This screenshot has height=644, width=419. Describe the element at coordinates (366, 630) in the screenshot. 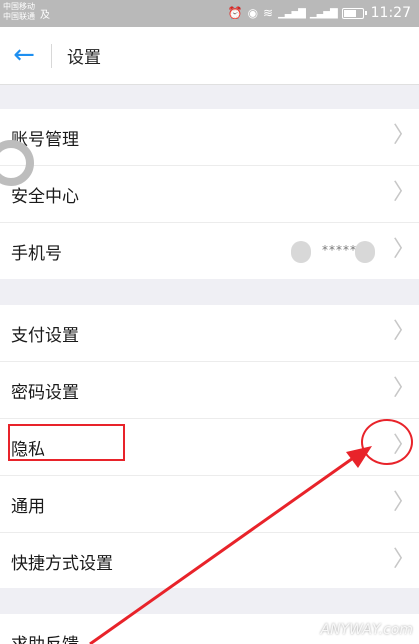

I see `watermark: ANYWAY.com` at that location.